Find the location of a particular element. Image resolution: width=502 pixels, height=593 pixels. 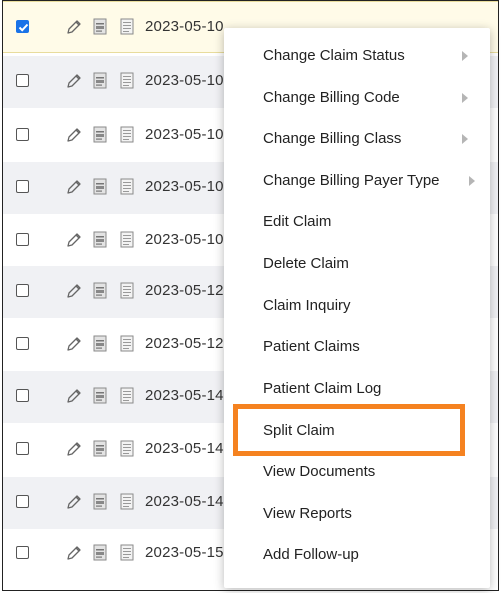

split-claim-highlight-box is located at coordinates (349, 430).